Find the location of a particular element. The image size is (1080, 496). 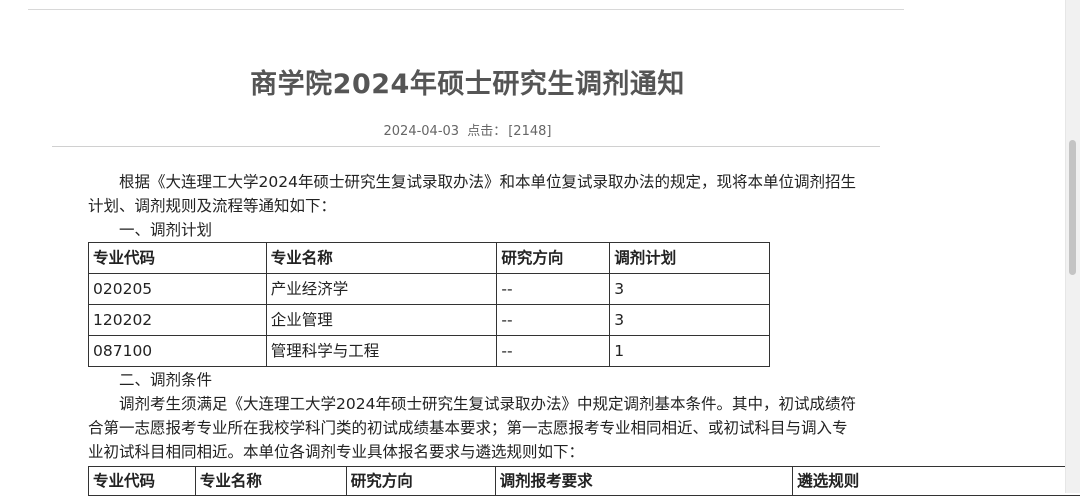

table-header-row: 专业代码 专业名称 研究方向 调剂报考要求 遴选规则 is located at coordinates (584, 481).